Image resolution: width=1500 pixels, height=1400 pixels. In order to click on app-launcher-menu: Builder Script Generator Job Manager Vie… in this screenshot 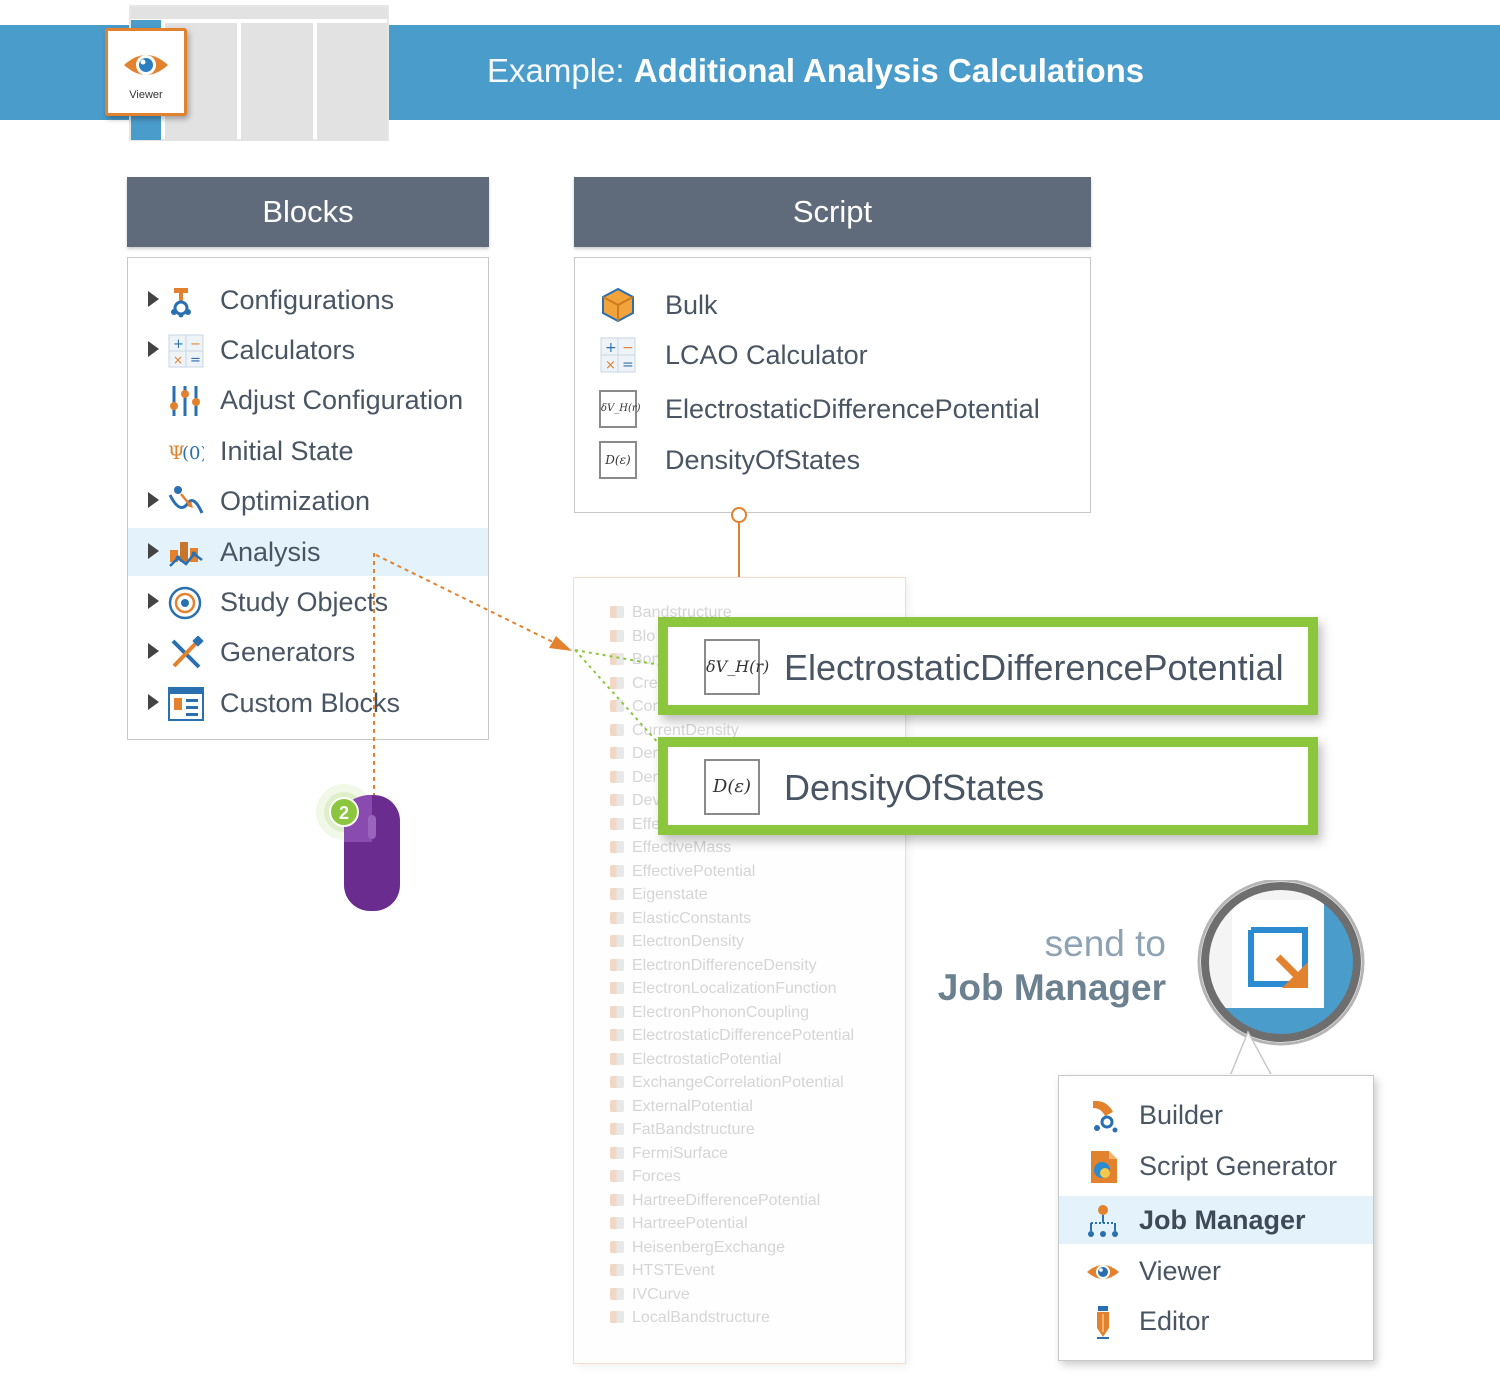, I will do `click(1216, 1218)`.